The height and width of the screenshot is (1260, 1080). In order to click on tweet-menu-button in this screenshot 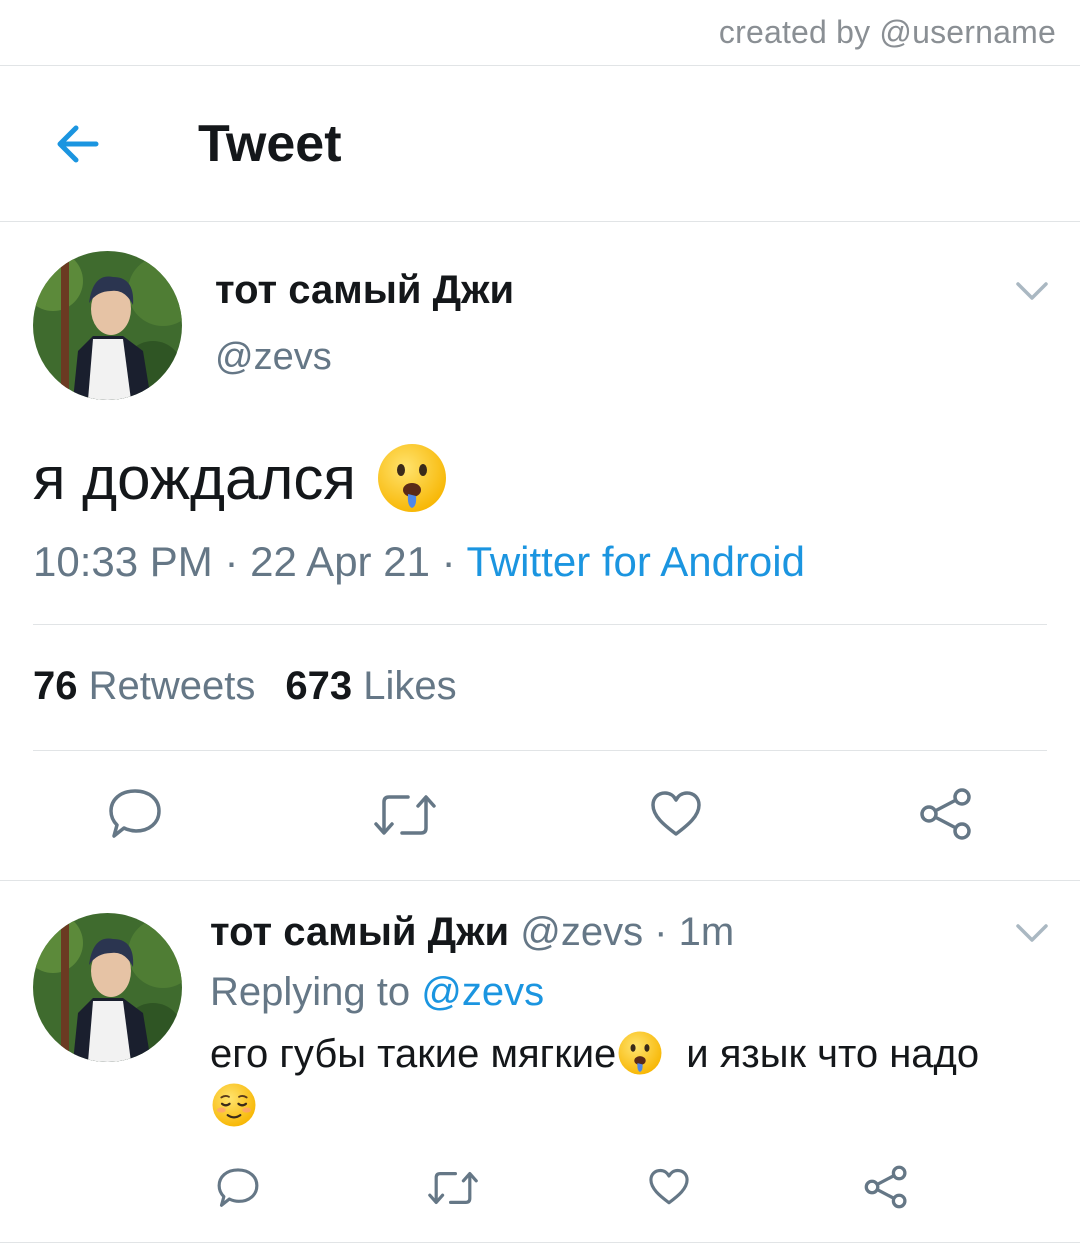, I will do `click(1032, 293)`.